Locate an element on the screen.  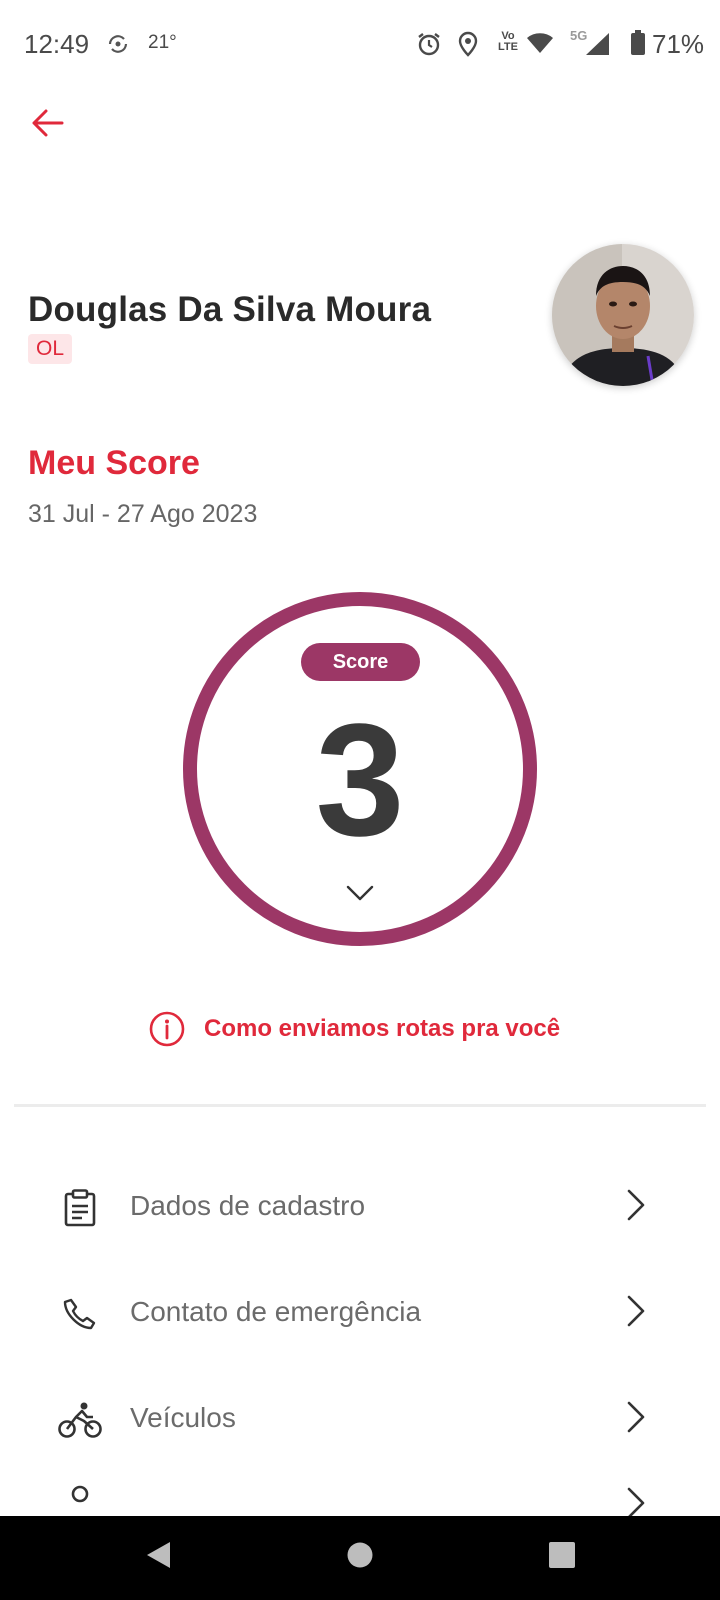
phone-icon is located at coordinates (80, 1314).